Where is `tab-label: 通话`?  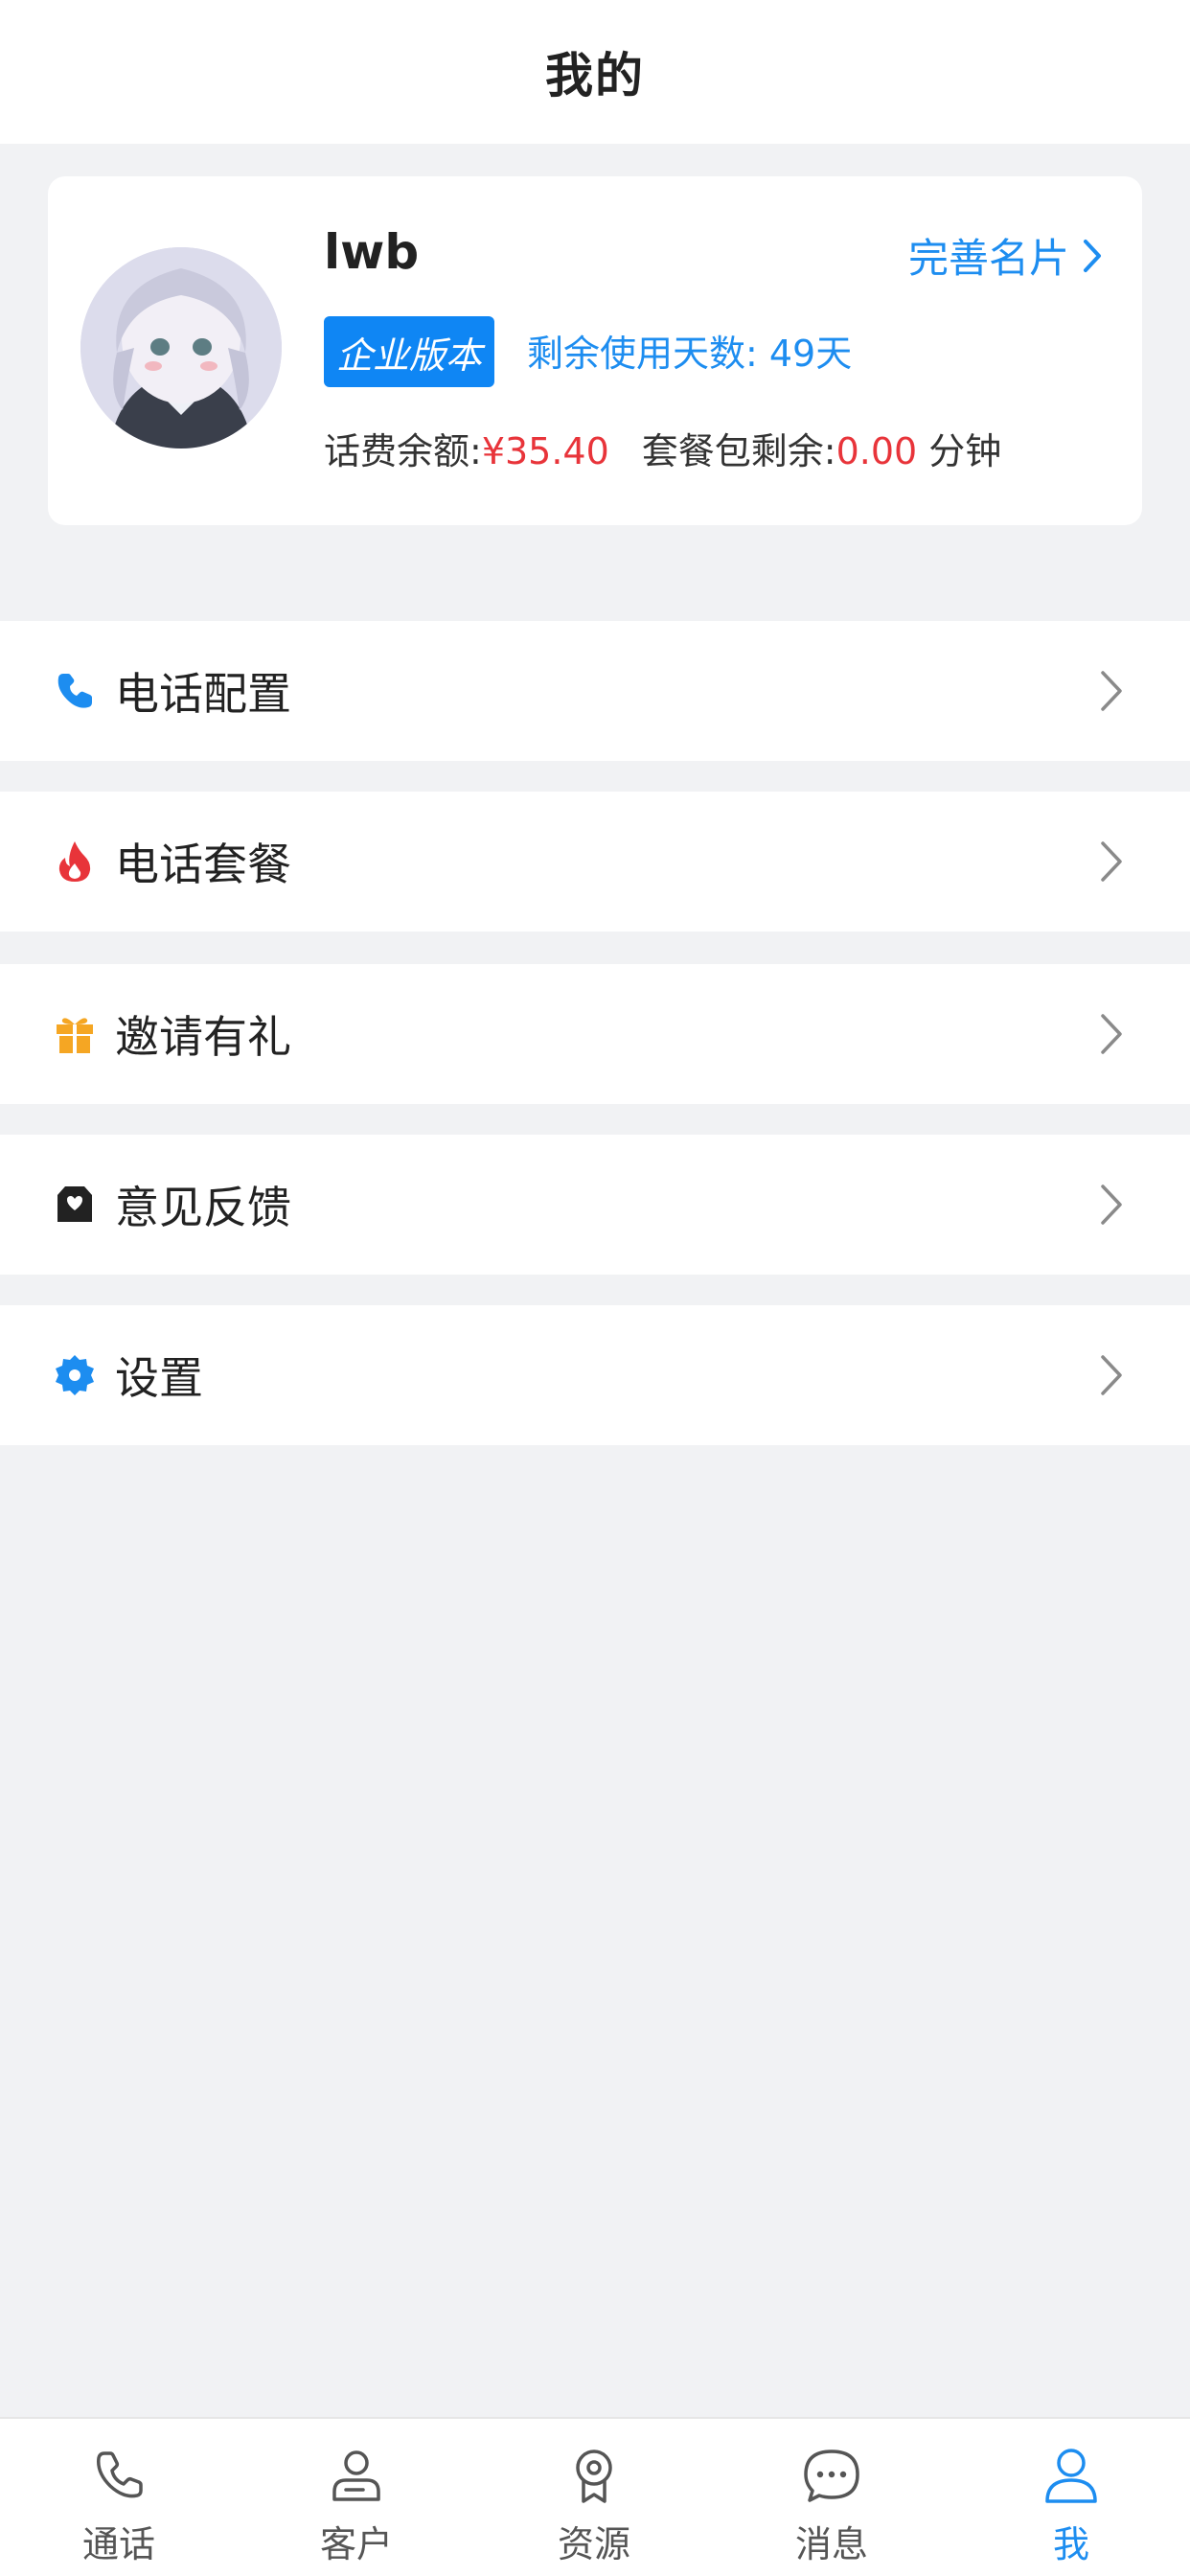
tab-label: 通话 is located at coordinates (118, 2544).